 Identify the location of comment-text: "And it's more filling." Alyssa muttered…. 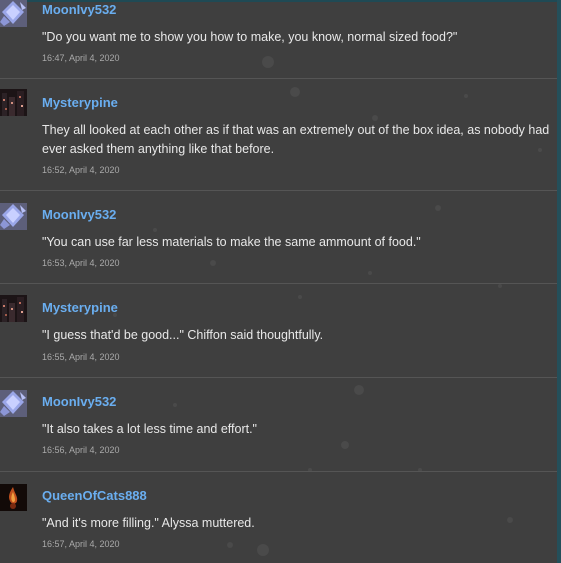
(148, 523).